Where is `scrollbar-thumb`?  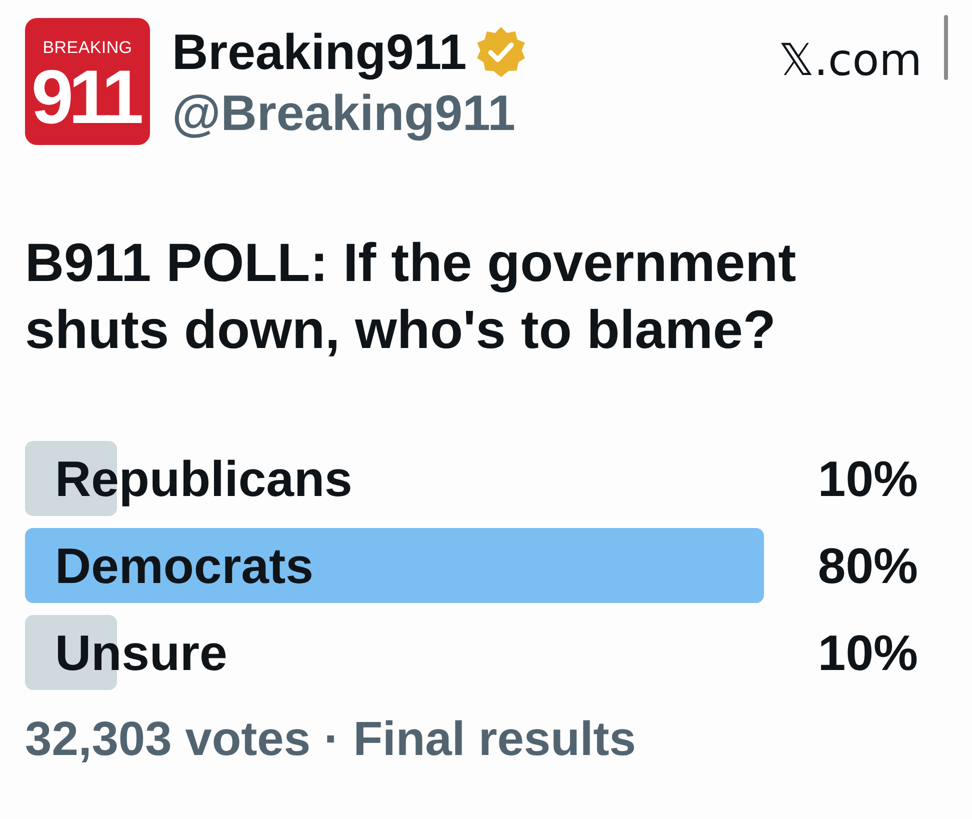
scrollbar-thumb is located at coordinates (946, 47).